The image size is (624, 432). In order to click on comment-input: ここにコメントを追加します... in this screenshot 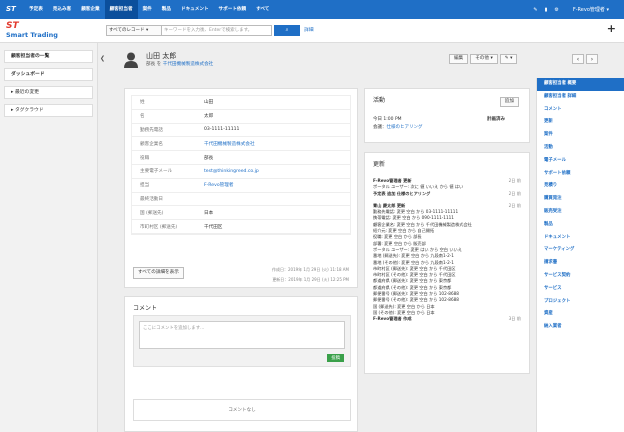, I will do `click(242, 335)`.